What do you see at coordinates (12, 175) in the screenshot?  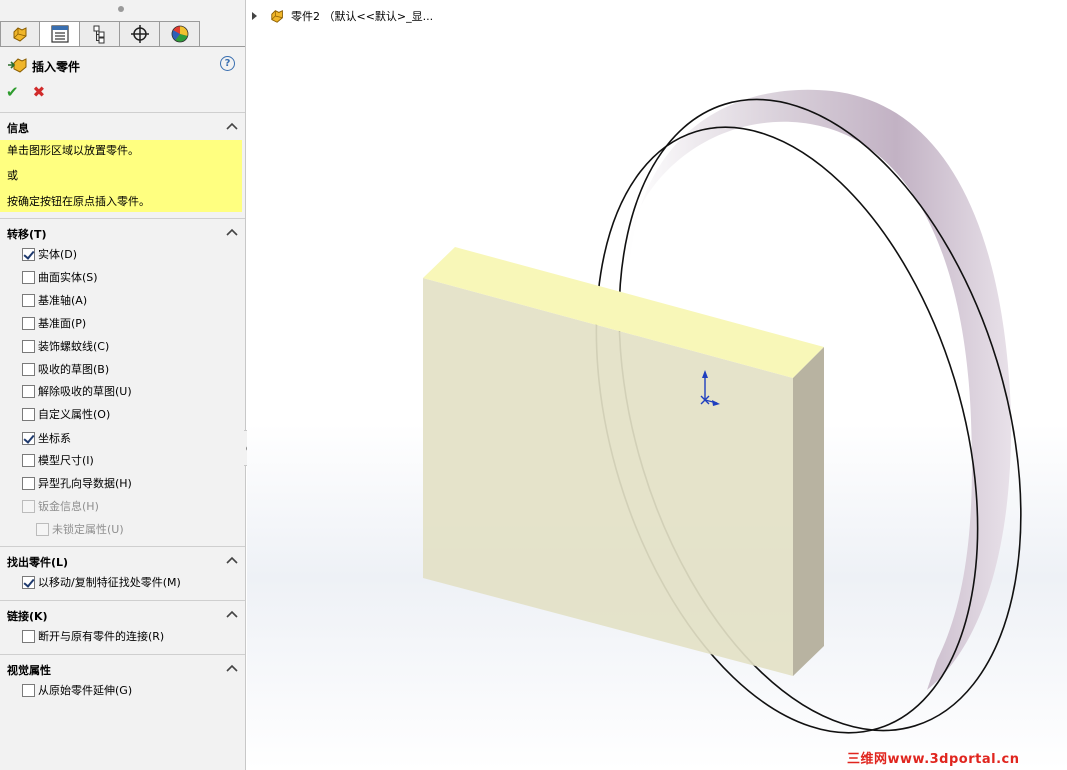 I see `info-line: 或` at bounding box center [12, 175].